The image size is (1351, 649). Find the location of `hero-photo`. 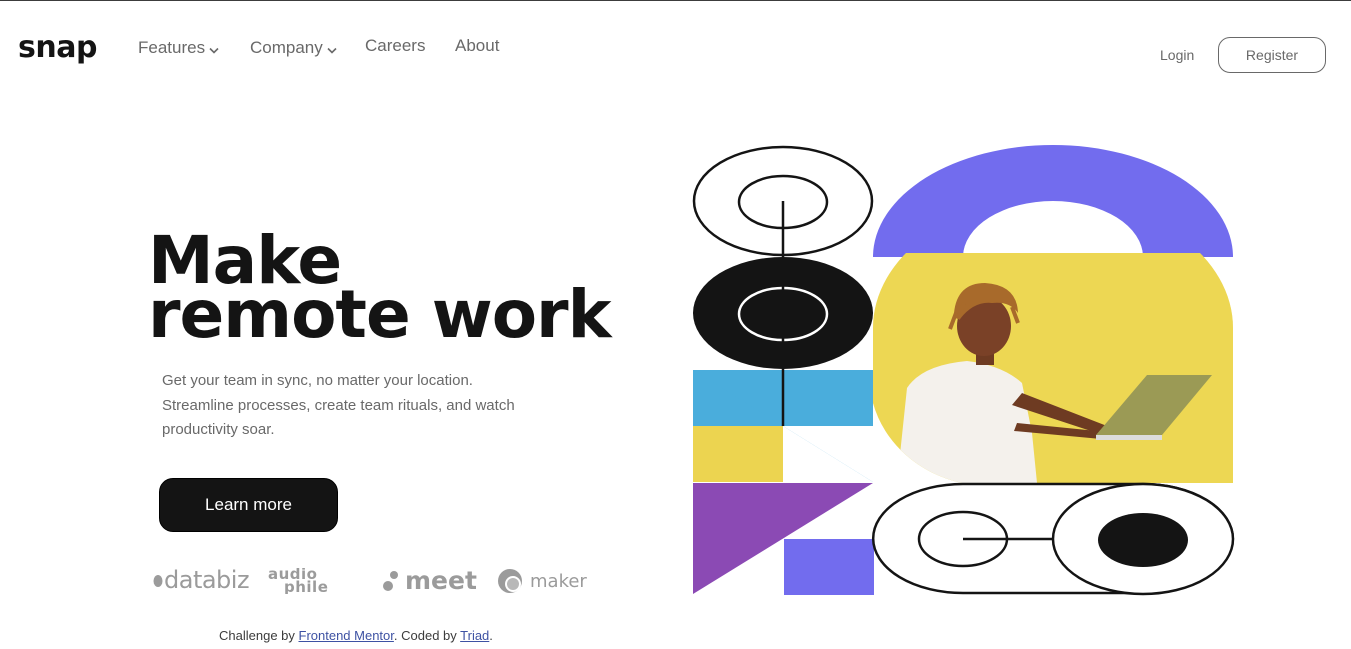

hero-photo is located at coordinates (1053, 368).